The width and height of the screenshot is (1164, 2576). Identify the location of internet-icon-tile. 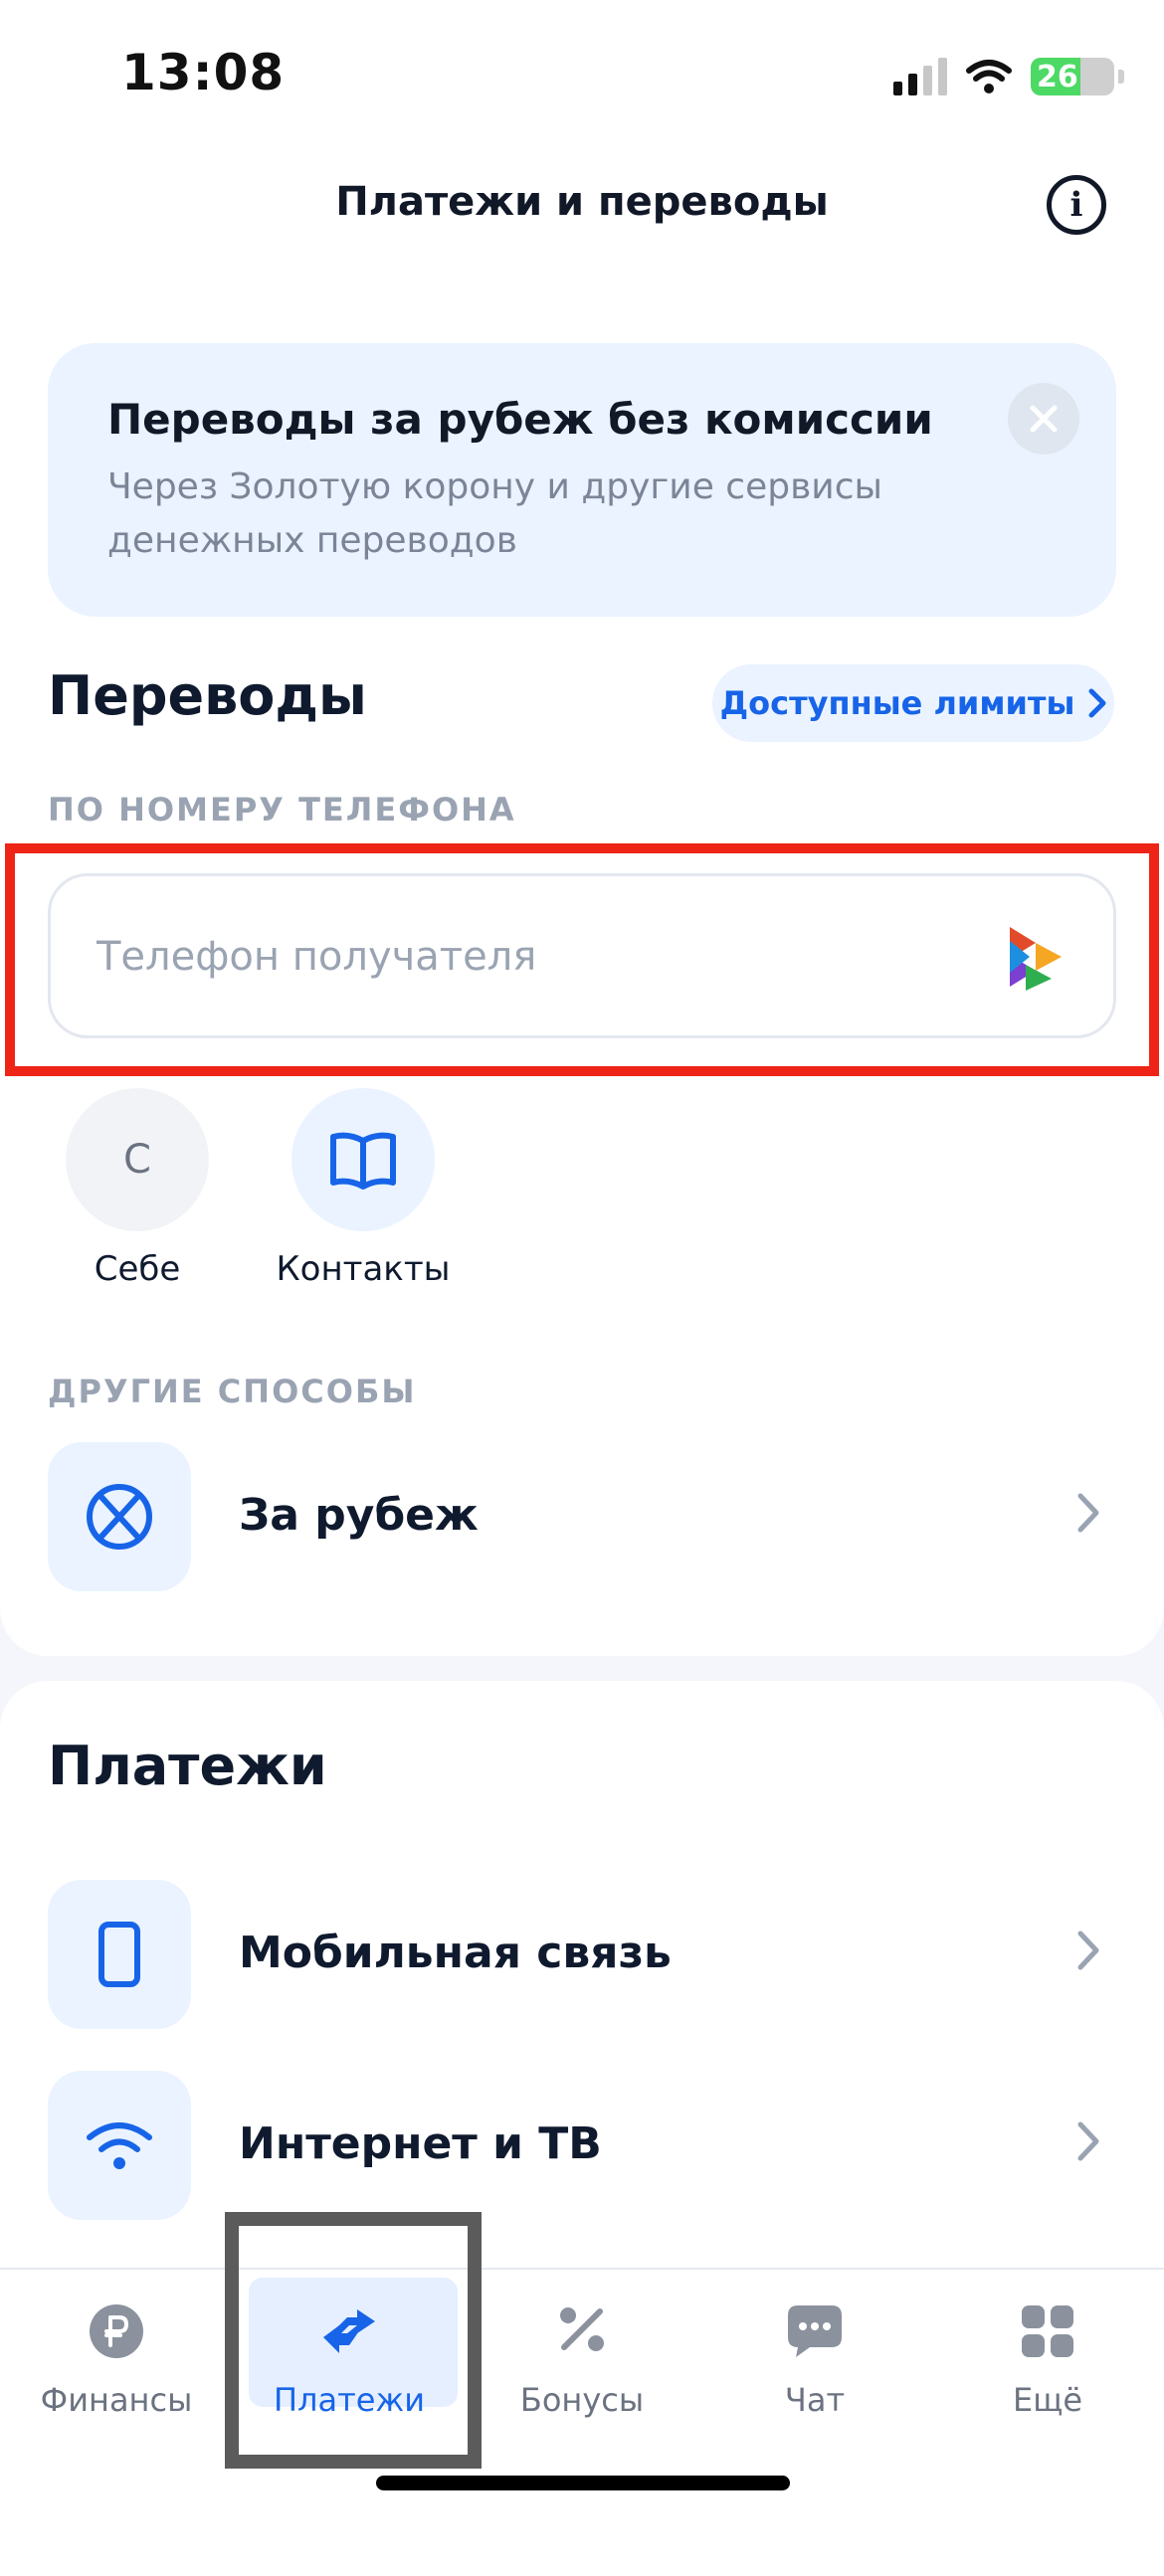
(119, 2145).